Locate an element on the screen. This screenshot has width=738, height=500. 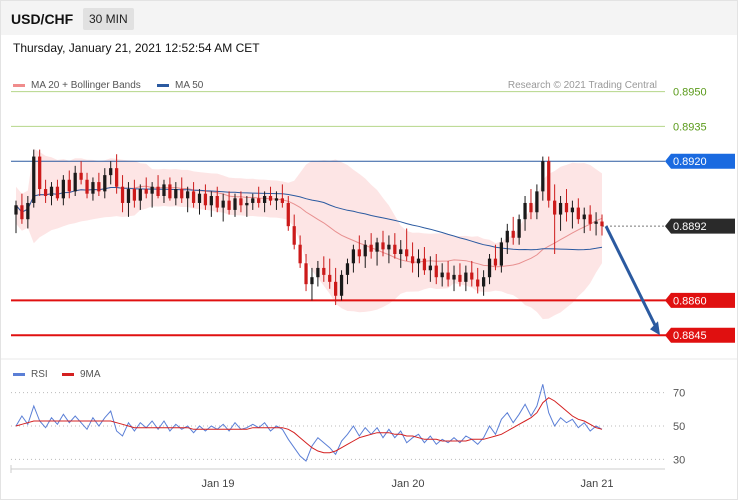
time-label-0: Jan 19 is located at coordinates (217, 484).